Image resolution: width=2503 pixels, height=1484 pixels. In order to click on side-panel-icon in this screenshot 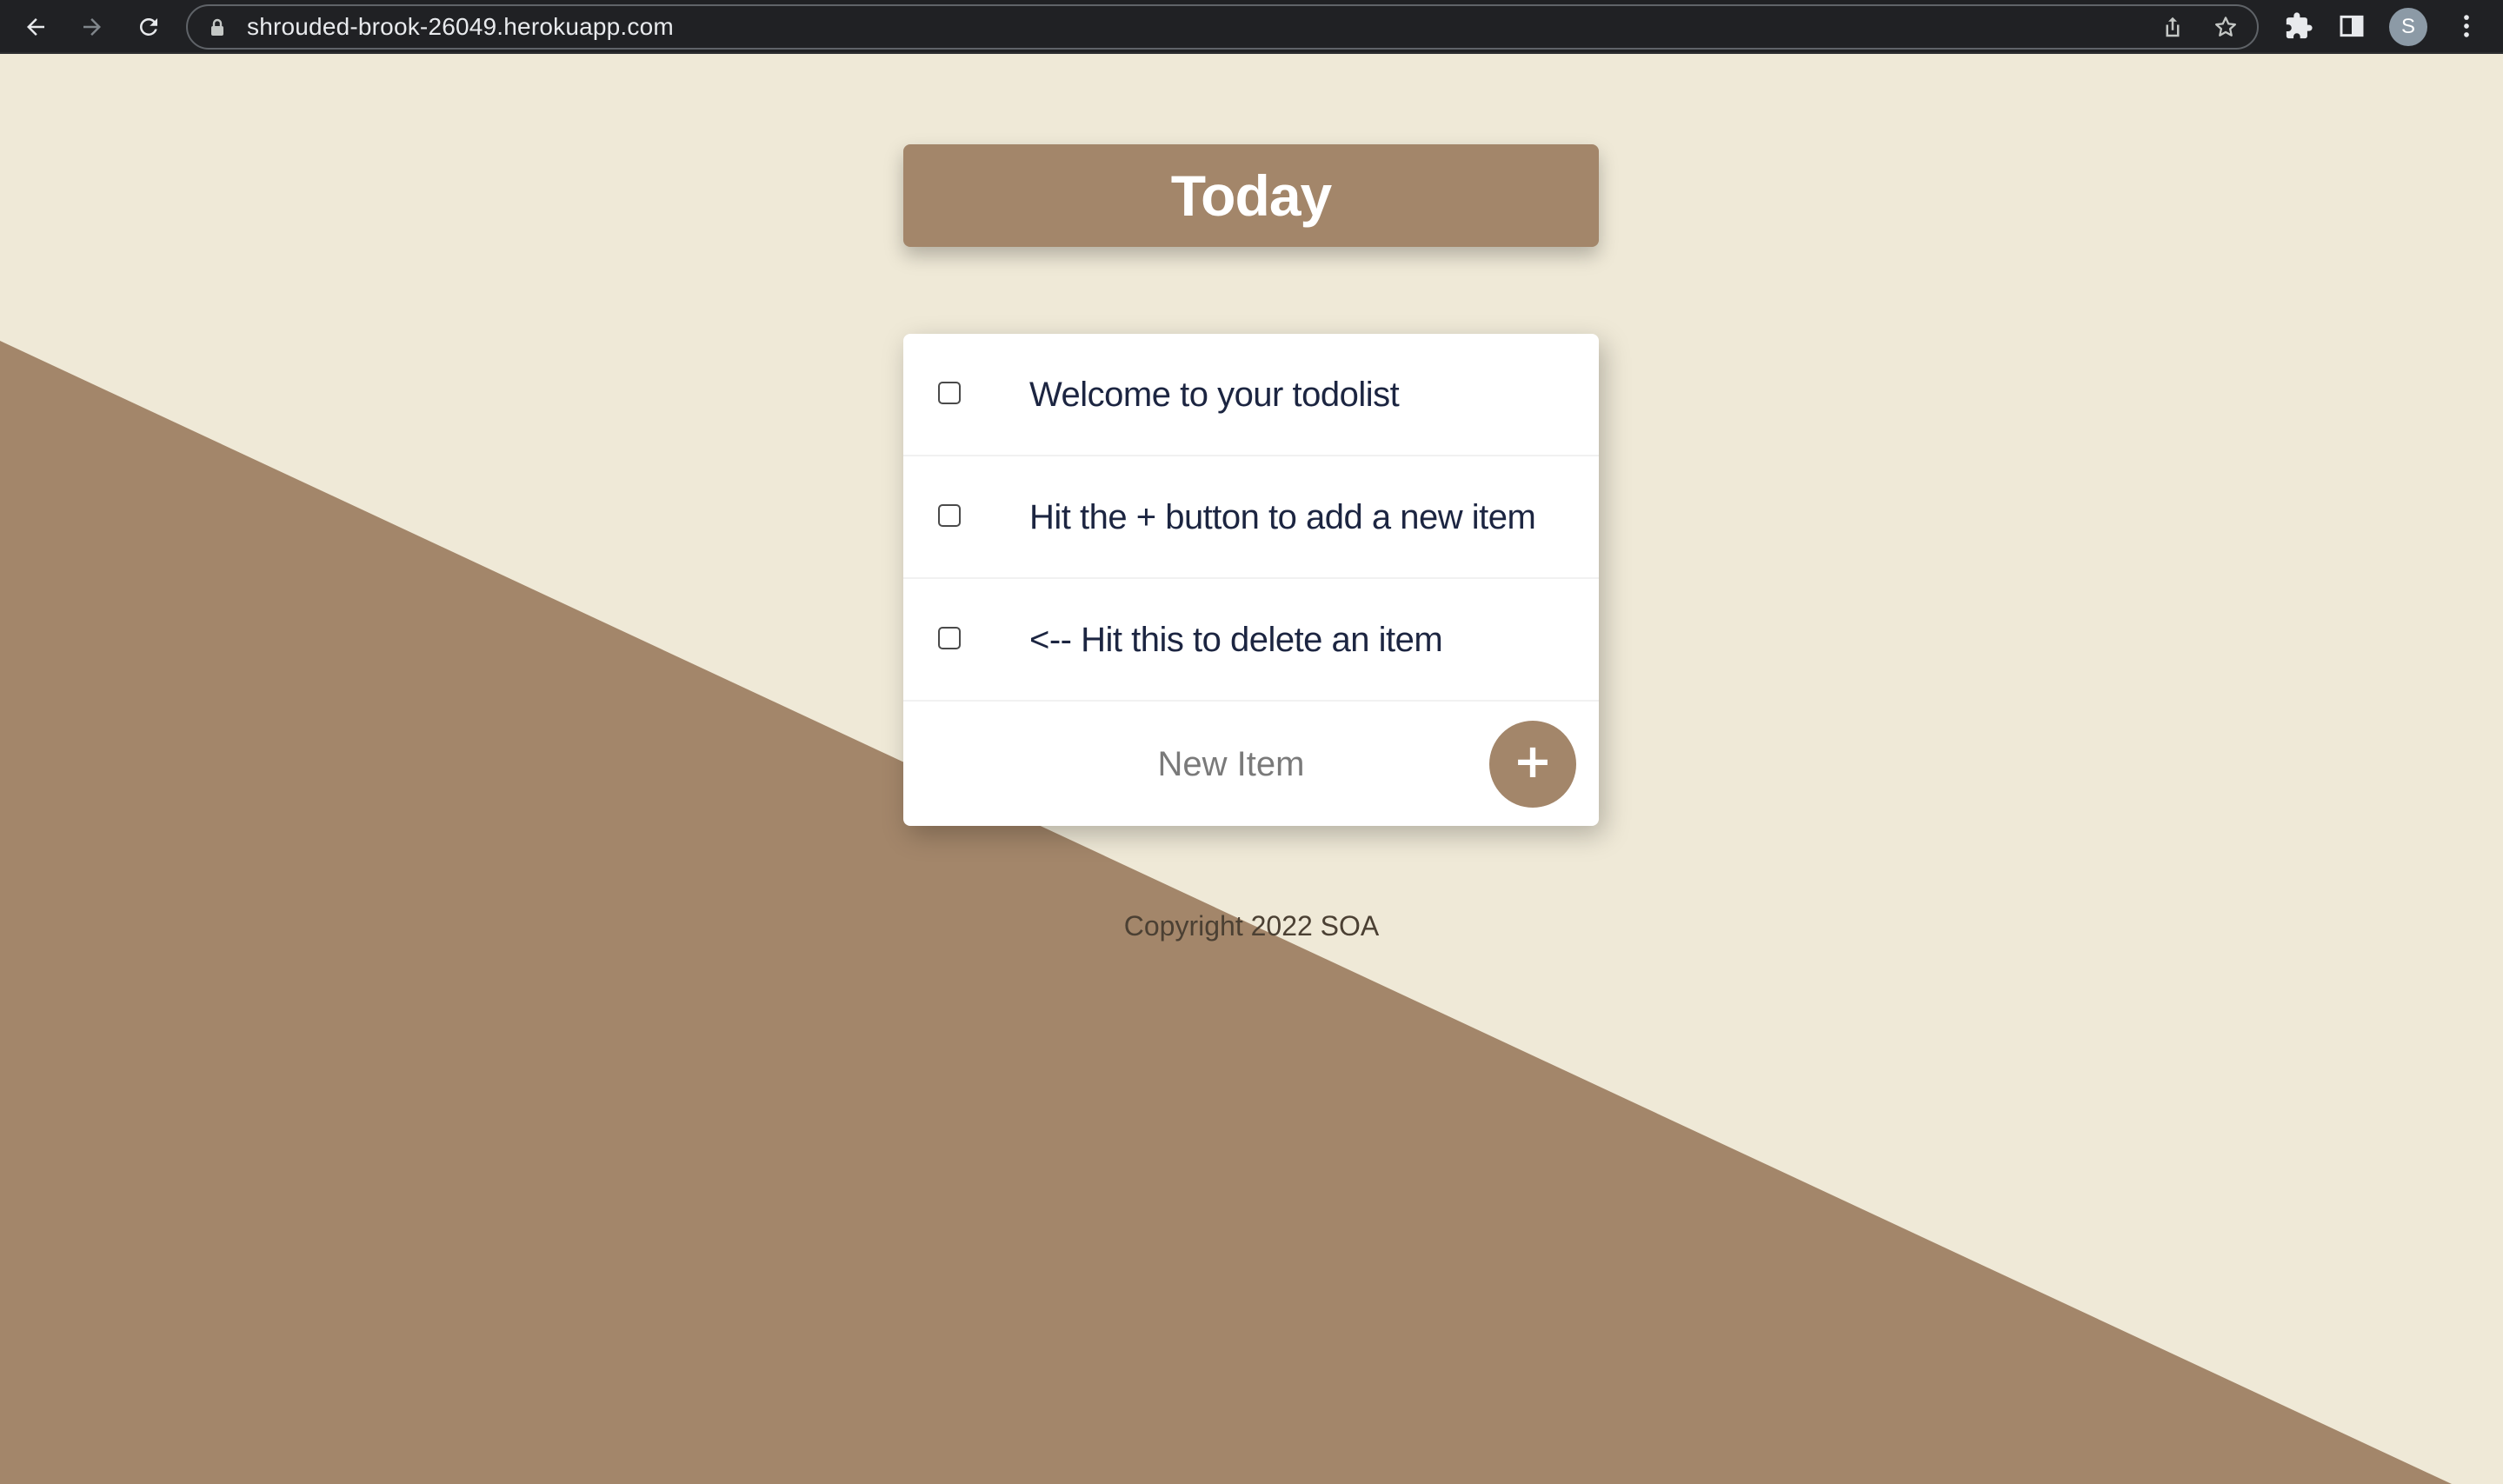, I will do `click(2352, 26)`.